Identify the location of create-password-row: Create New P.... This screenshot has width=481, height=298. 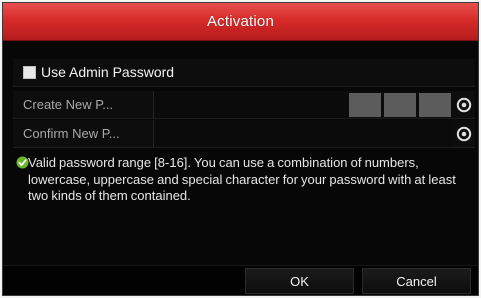
(244, 105).